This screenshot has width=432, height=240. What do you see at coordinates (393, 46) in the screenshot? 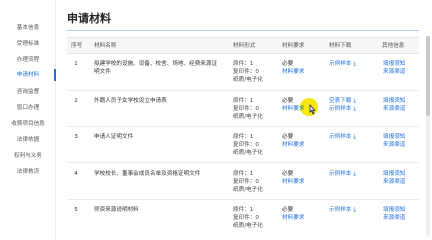
I see `header-other: 其他信息` at bounding box center [393, 46].